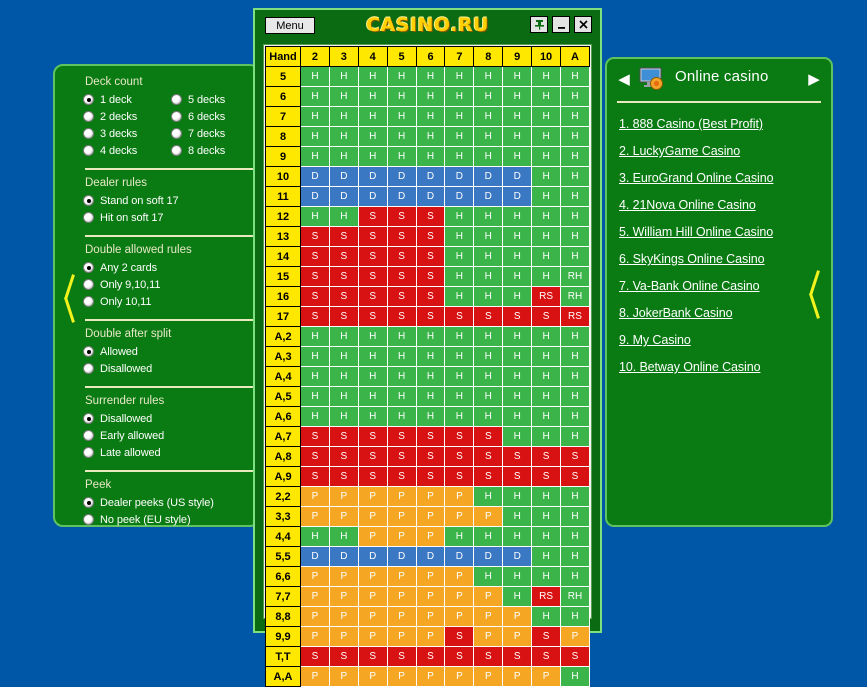 This screenshot has width=867, height=687. I want to click on radio-option: Only 9,10,11, so click(121, 284).